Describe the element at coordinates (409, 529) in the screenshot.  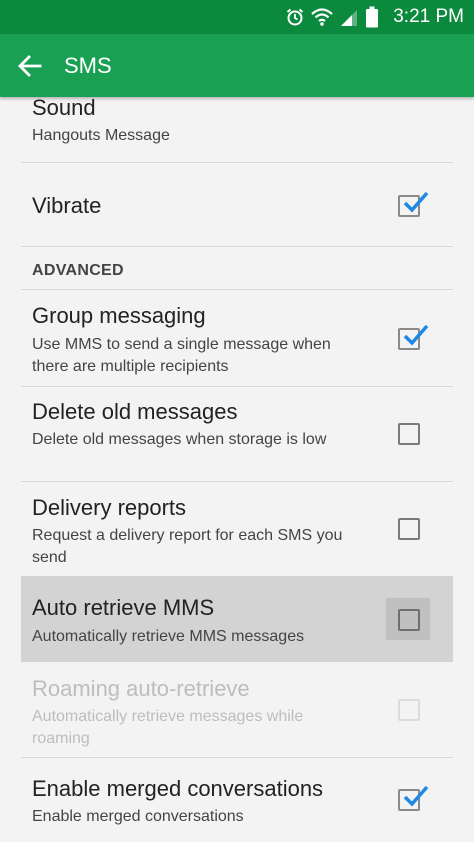
I see `delivery-reports-checkbox` at that location.